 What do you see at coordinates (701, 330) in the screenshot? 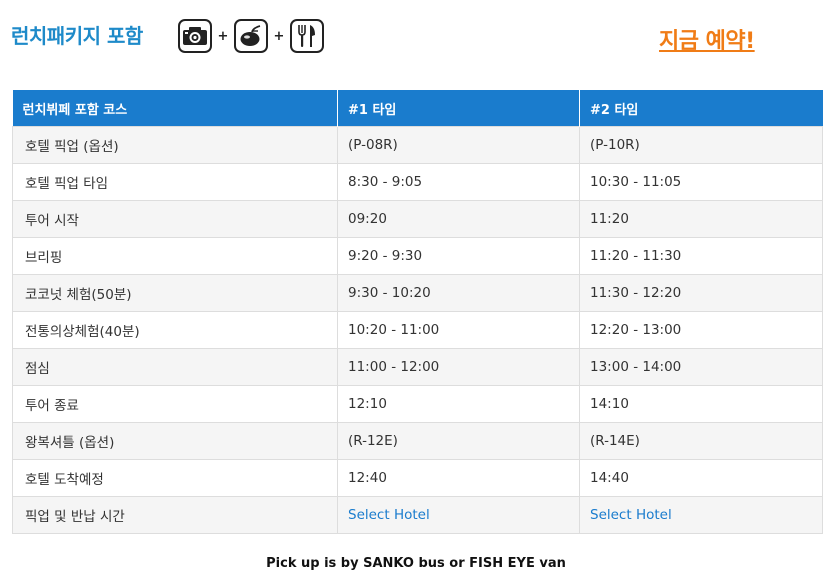
I see `time-2-cell: 12:20 - 13:00` at bounding box center [701, 330].